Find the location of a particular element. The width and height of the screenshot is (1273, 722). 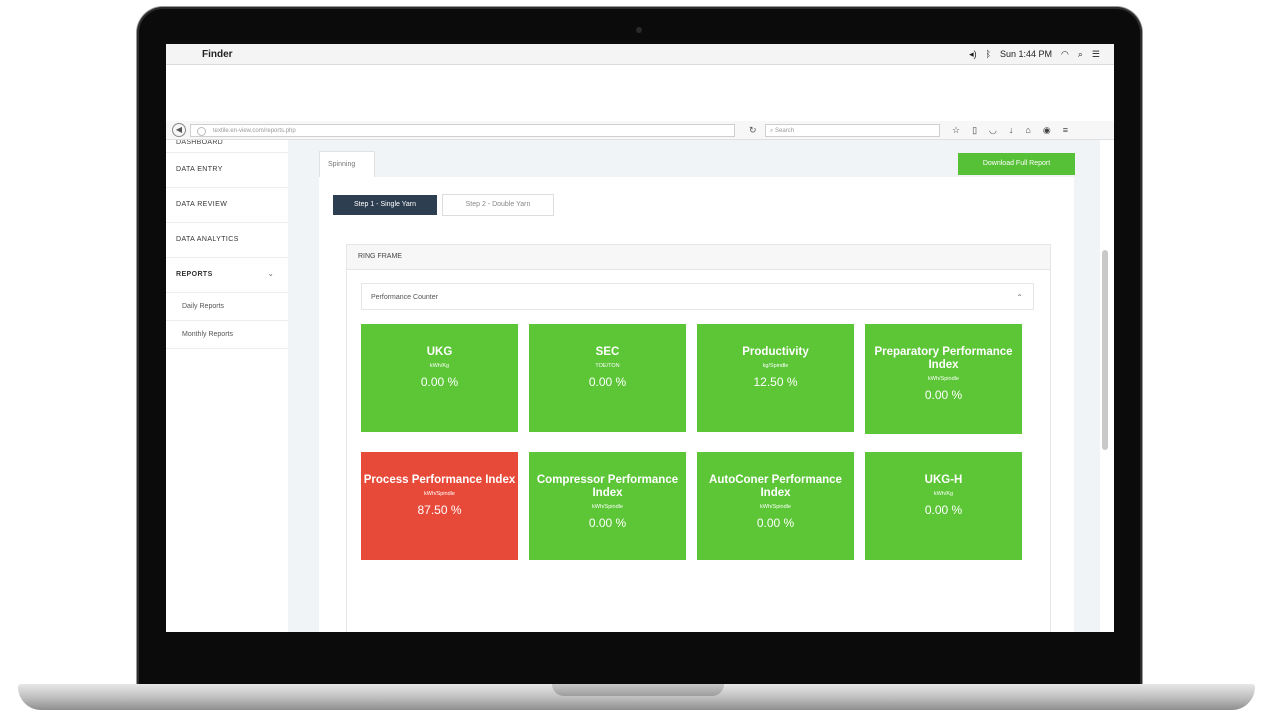

kpi-title: SEC is located at coordinates (607, 352).